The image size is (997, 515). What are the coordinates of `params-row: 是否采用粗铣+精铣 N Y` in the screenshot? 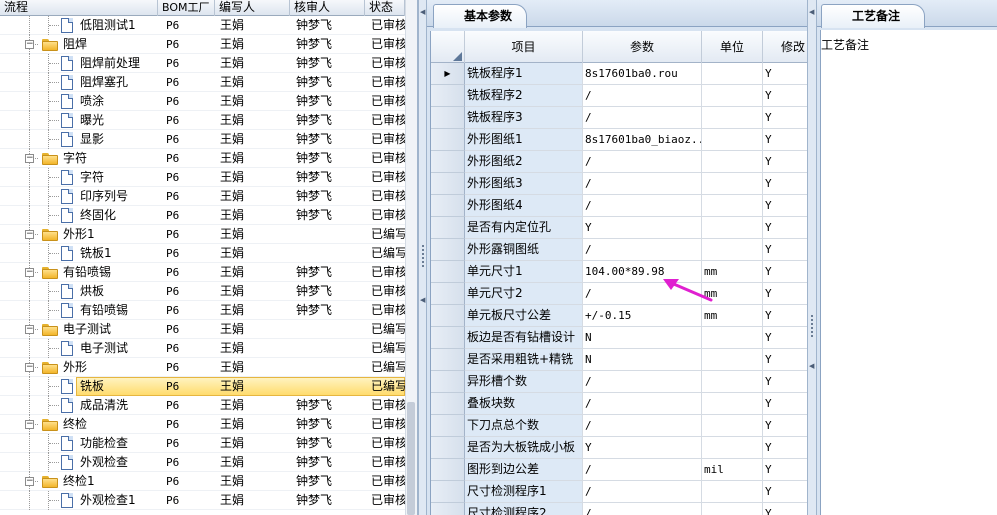 It's located at (619, 360).